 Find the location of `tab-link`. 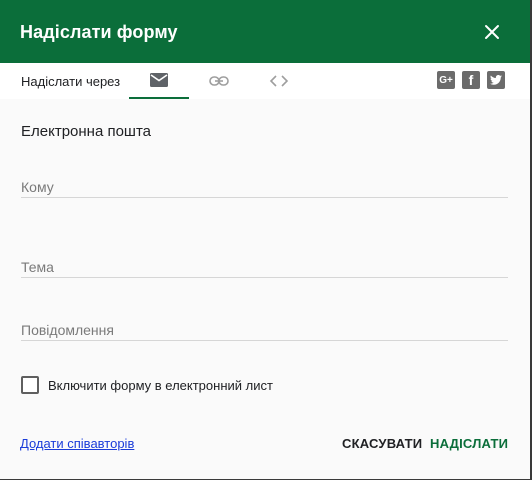

tab-link is located at coordinates (219, 81).